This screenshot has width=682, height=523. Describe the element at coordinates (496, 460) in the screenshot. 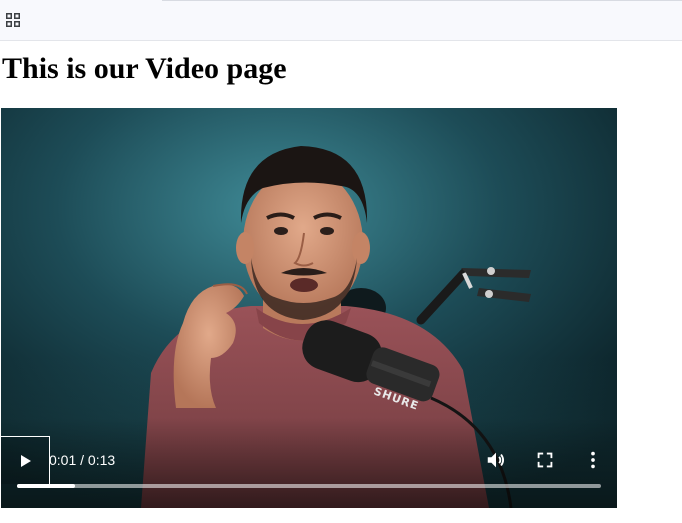

I see `volume-icon` at that location.